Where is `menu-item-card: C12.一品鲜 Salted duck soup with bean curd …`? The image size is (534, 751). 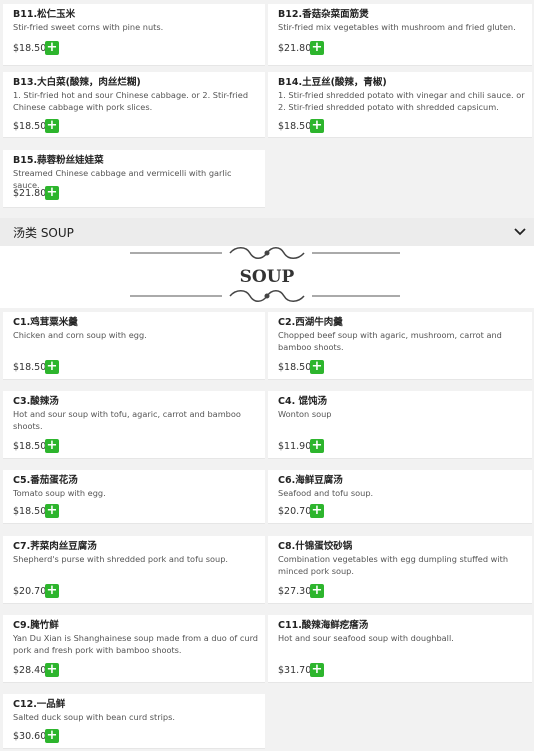 menu-item-card: C12.一品鲜 Salted duck soup with bean curd … is located at coordinates (134, 721).